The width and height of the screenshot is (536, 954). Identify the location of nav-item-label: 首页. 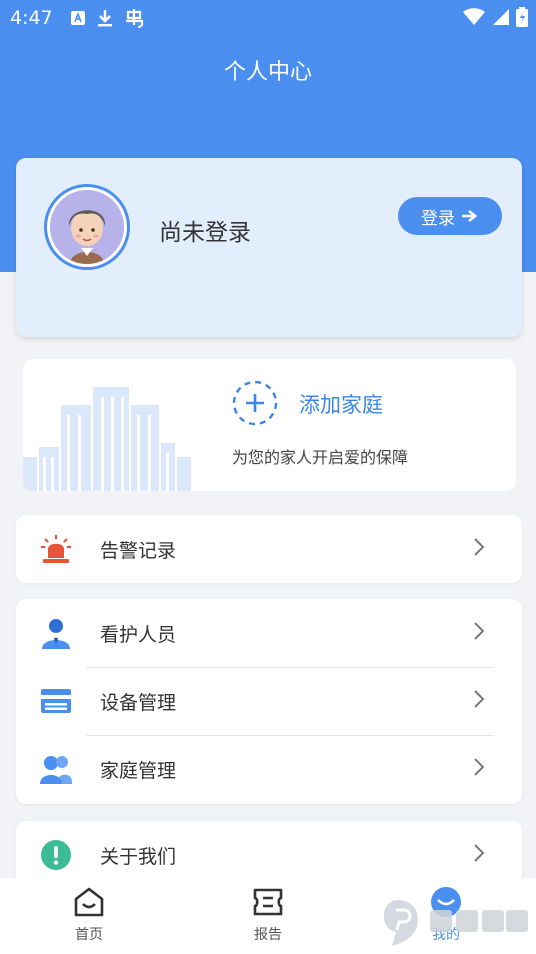
(89, 935).